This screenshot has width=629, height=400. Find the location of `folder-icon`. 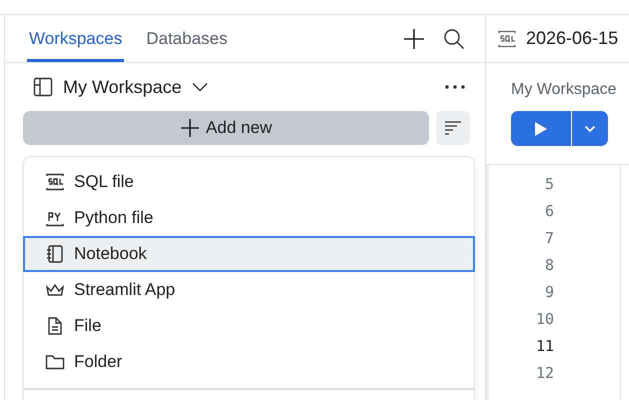

folder-icon is located at coordinates (55, 362).